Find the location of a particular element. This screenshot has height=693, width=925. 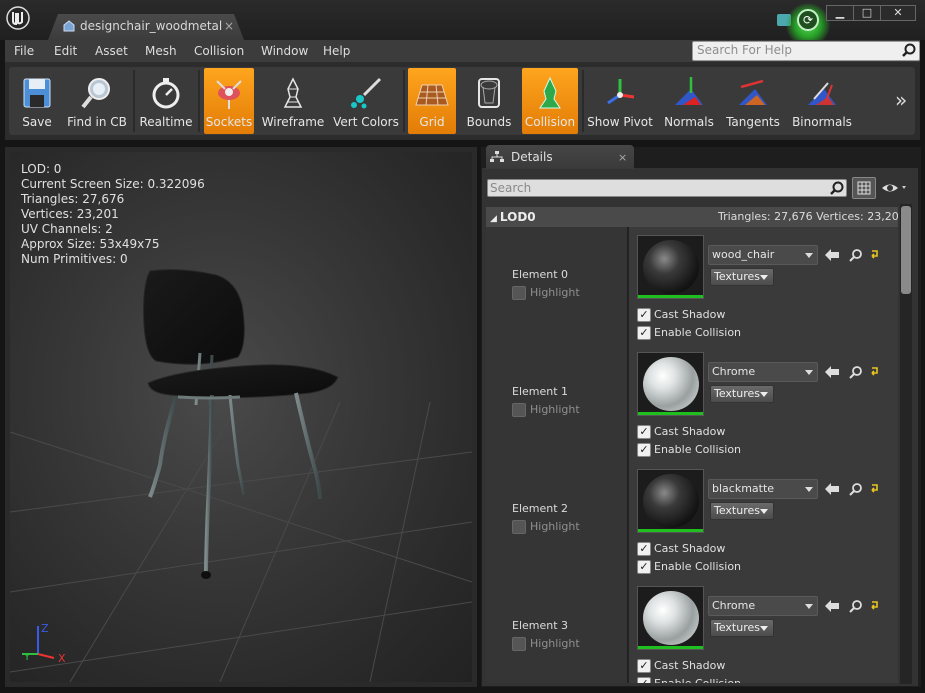

element-label: Element 0 is located at coordinates (540, 274).